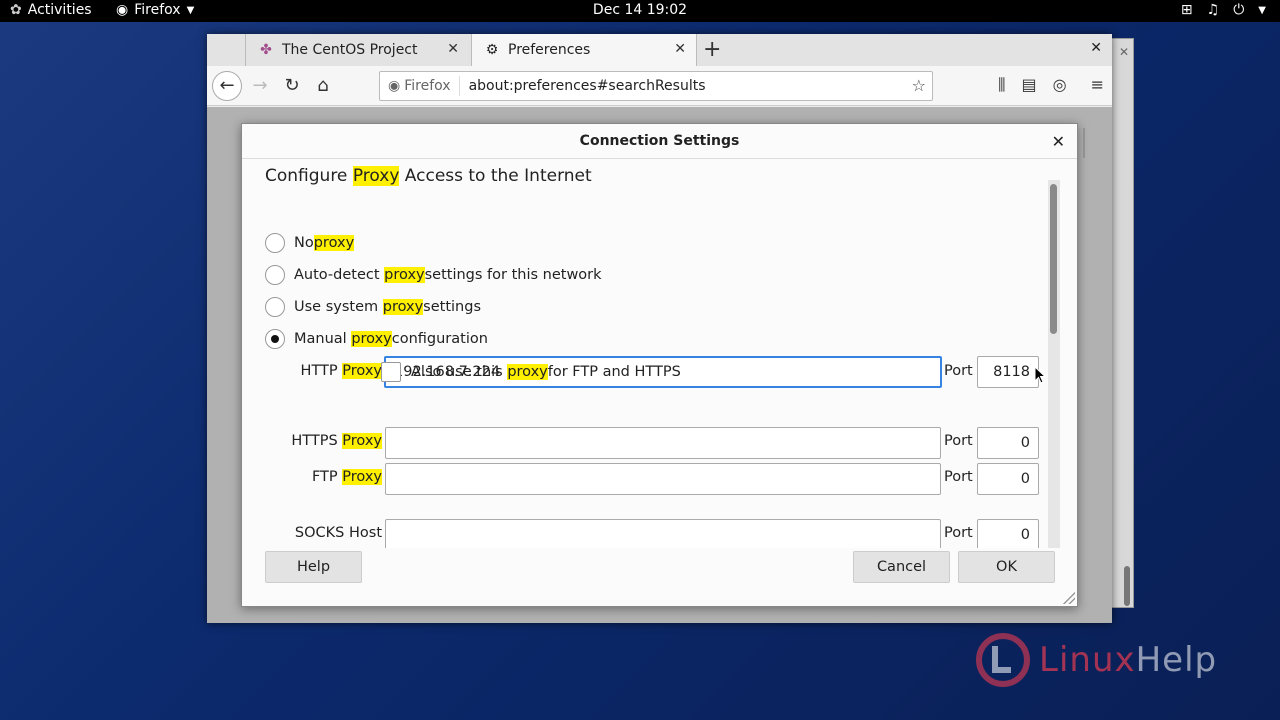  I want to click on power-icon: ⏻, so click(1239, 10).